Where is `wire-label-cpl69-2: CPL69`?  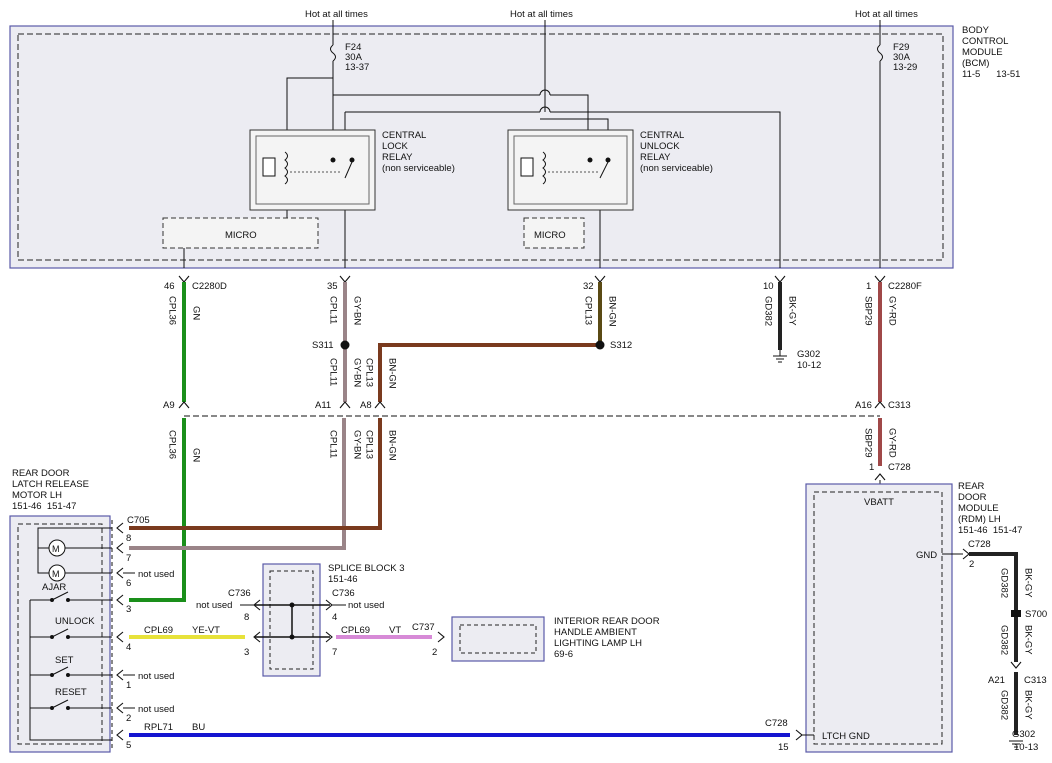 wire-label-cpl69-2: CPL69 is located at coordinates (355, 630).